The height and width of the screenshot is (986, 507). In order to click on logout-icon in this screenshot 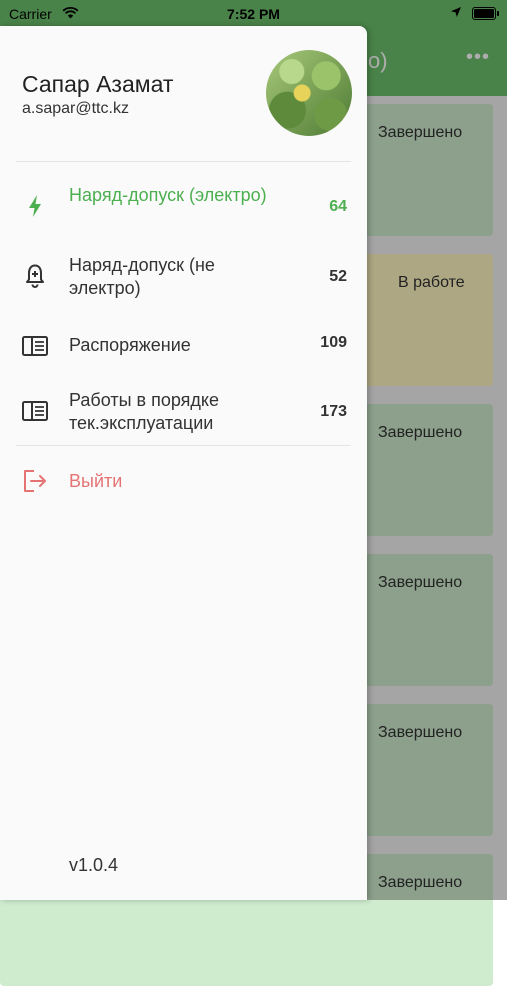, I will do `click(35, 481)`.